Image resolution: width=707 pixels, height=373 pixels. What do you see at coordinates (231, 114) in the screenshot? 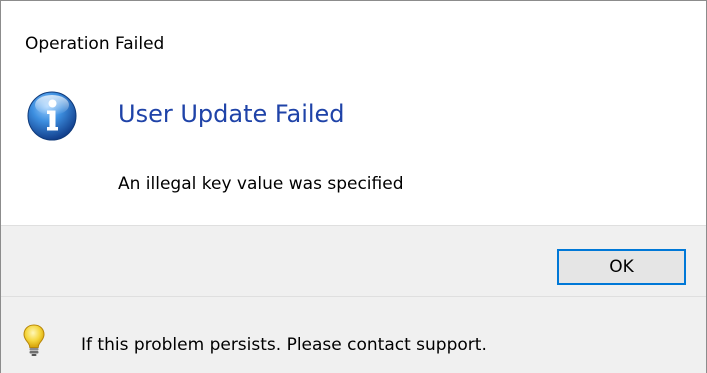
I see `main-instruction: User Update Failed` at bounding box center [231, 114].